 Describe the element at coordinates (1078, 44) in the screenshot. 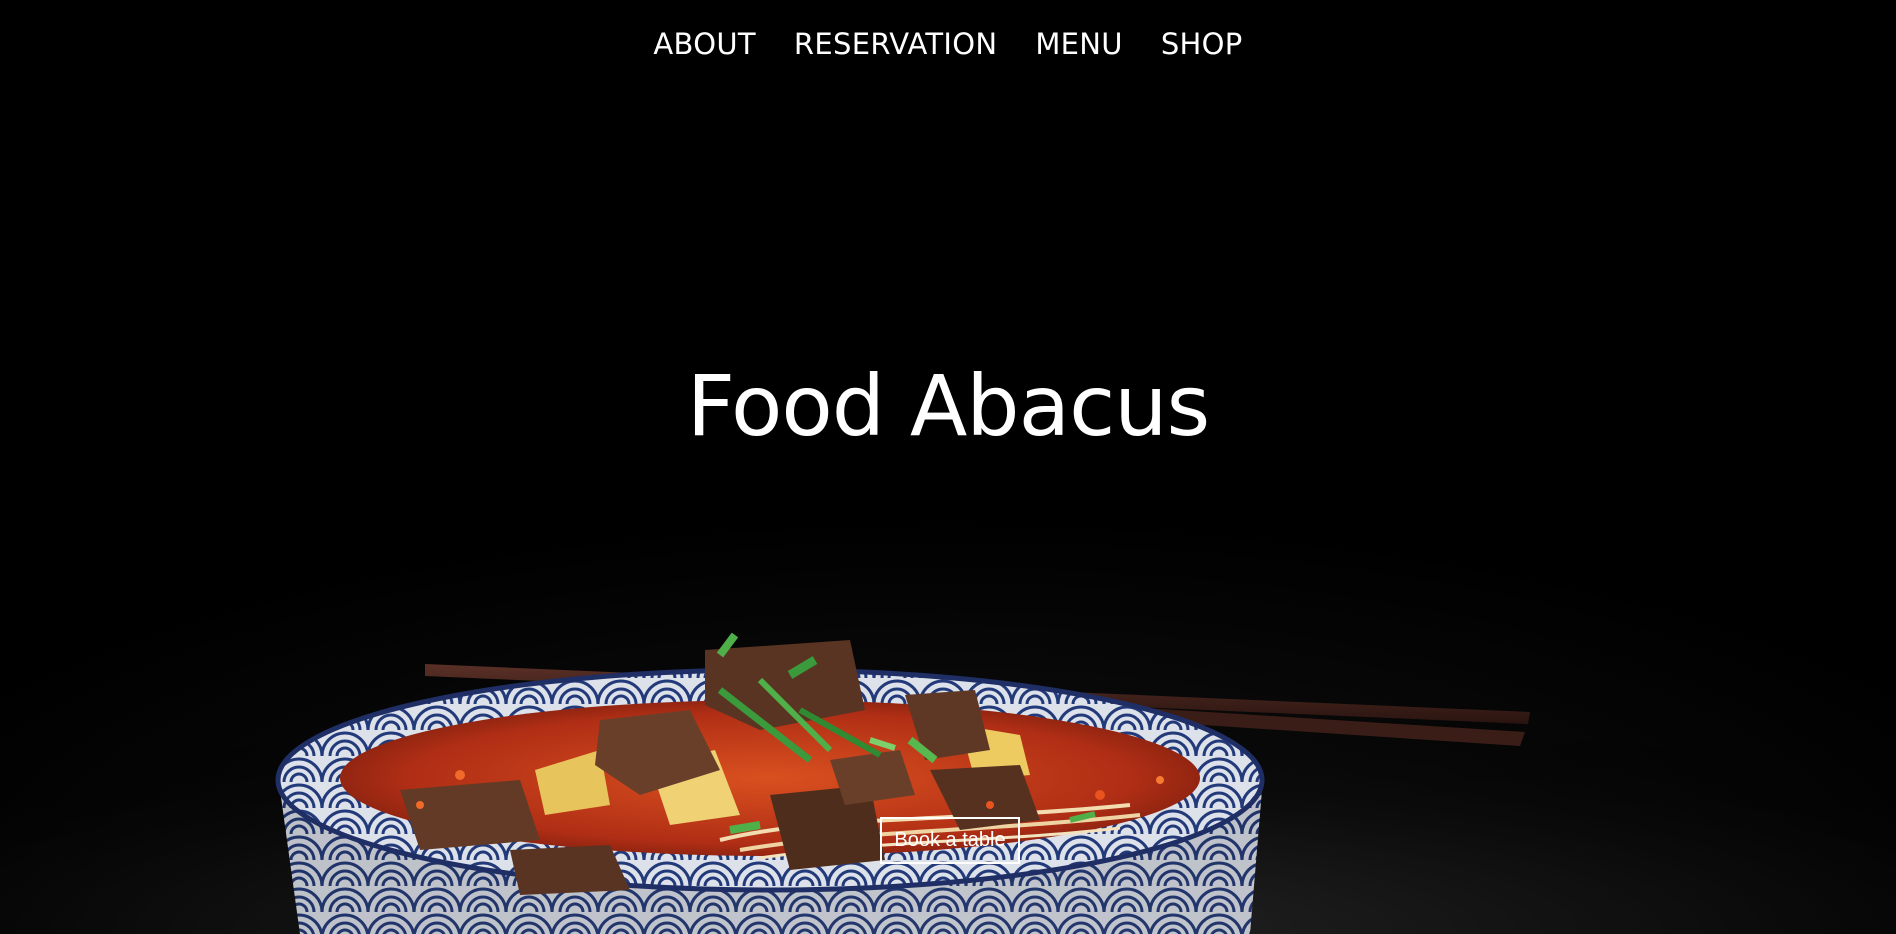

I see `nav-link-menu: MENU` at that location.